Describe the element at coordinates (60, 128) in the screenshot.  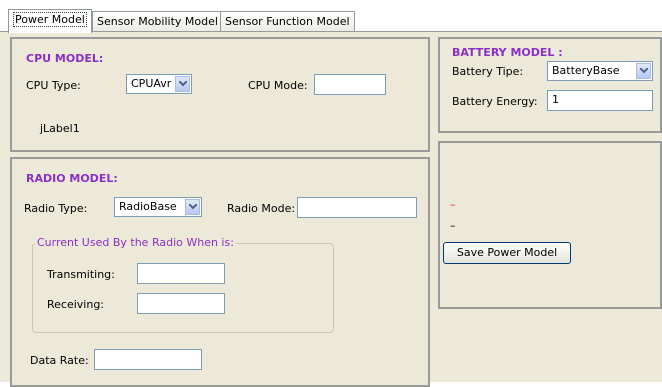
I see `jlabel1: jLabel1` at that location.